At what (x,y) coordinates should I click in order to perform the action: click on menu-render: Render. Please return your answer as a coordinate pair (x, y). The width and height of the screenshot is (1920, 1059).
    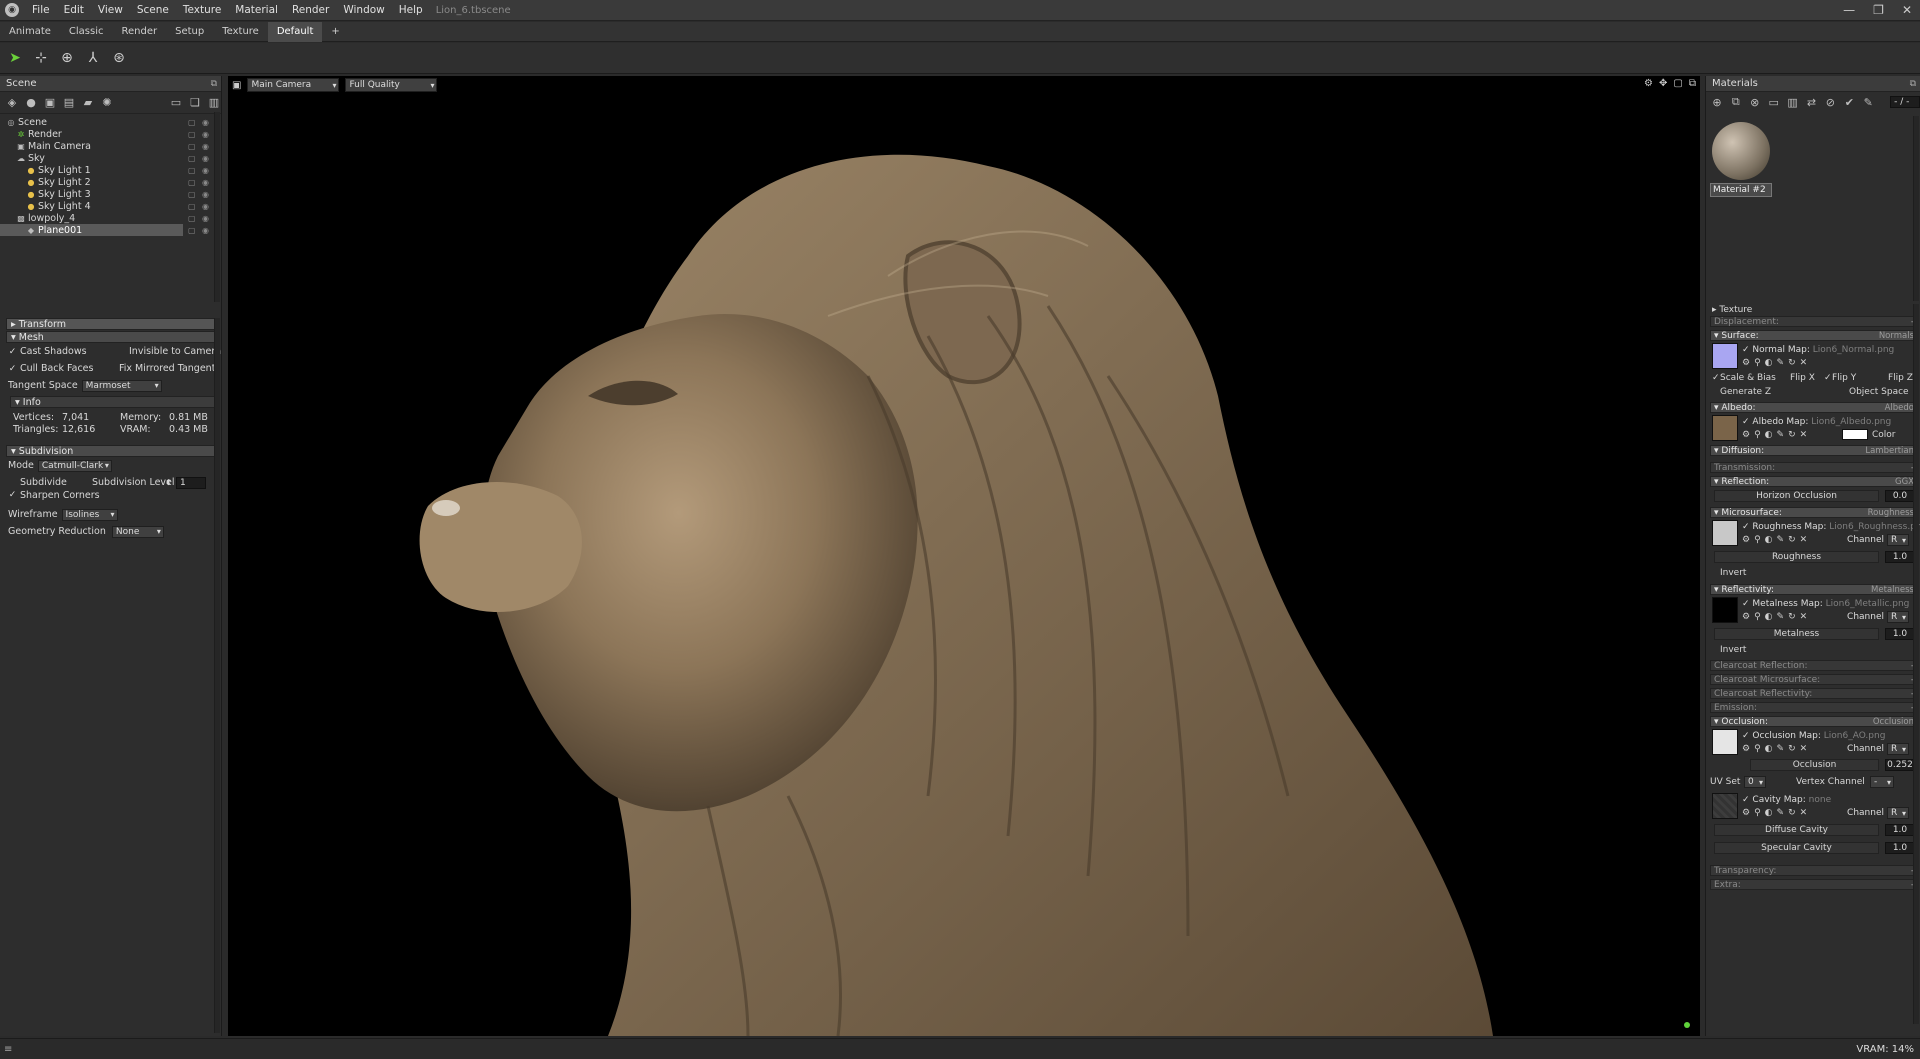
    Looking at the image, I should click on (310, 10).